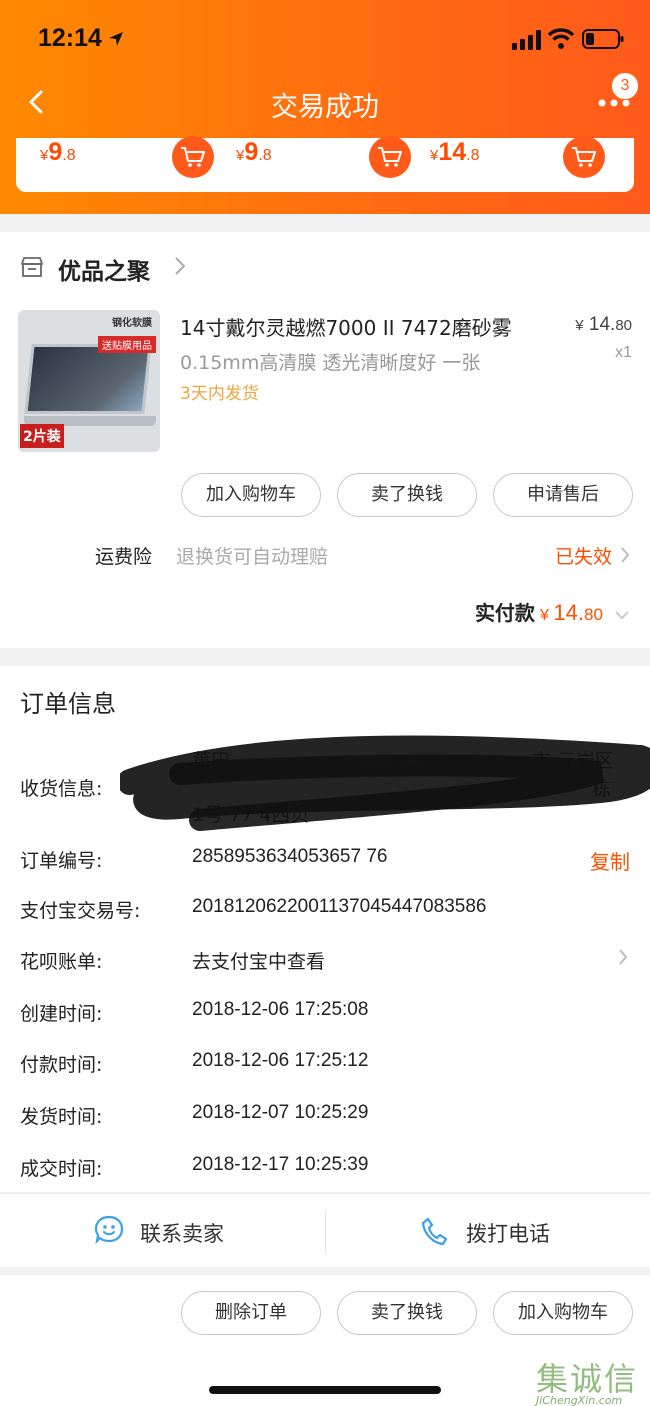  I want to click on store-icon, so click(32, 267).